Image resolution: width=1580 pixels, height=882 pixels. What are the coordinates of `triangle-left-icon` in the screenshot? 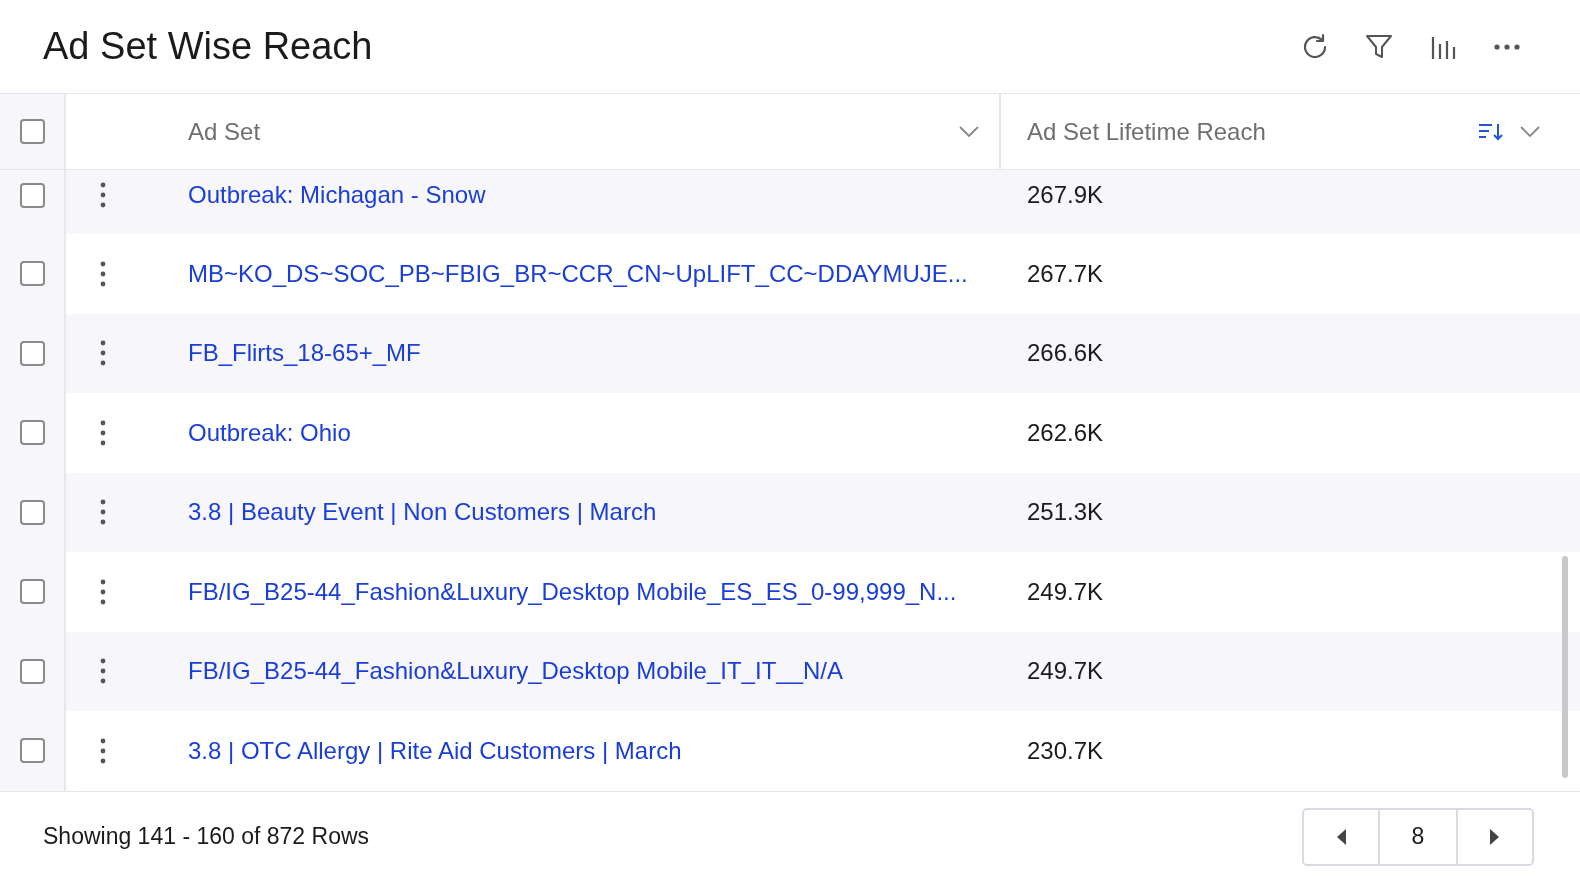 It's located at (1341, 836).